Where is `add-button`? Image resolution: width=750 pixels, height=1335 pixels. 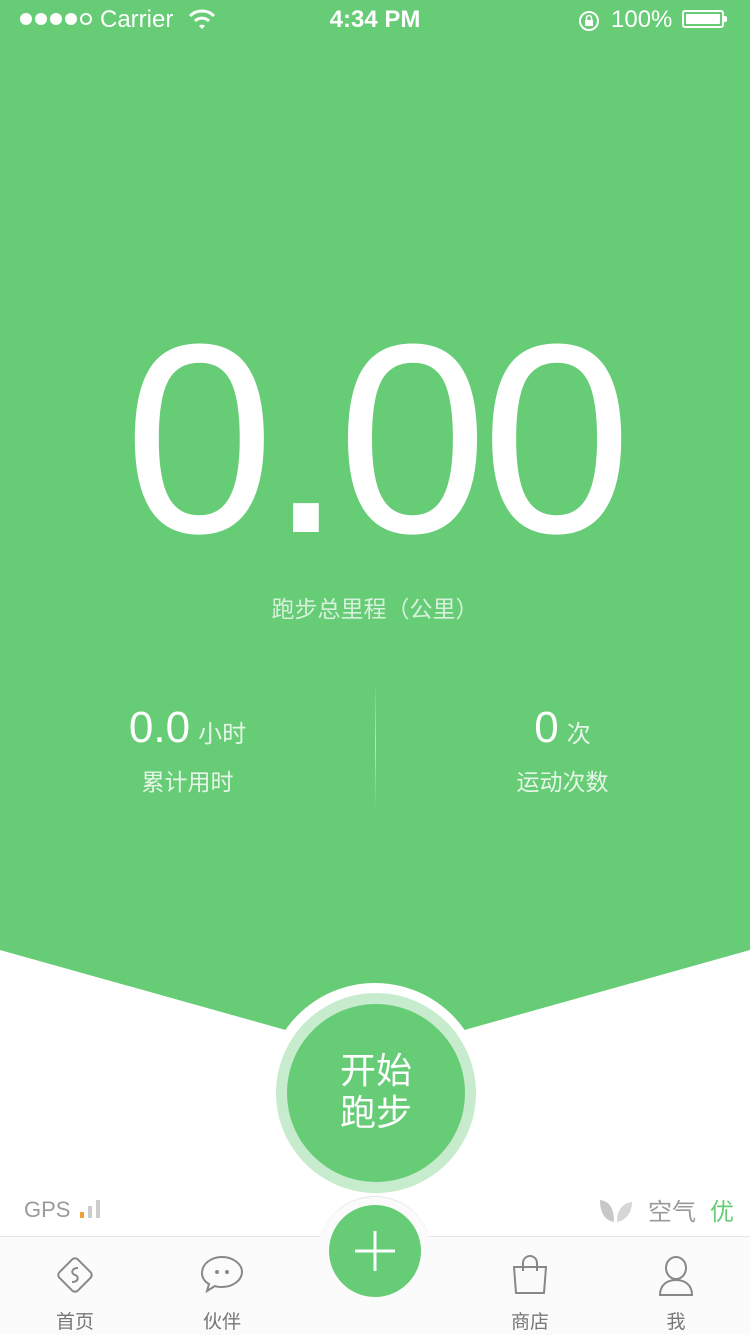 add-button is located at coordinates (375, 1251).